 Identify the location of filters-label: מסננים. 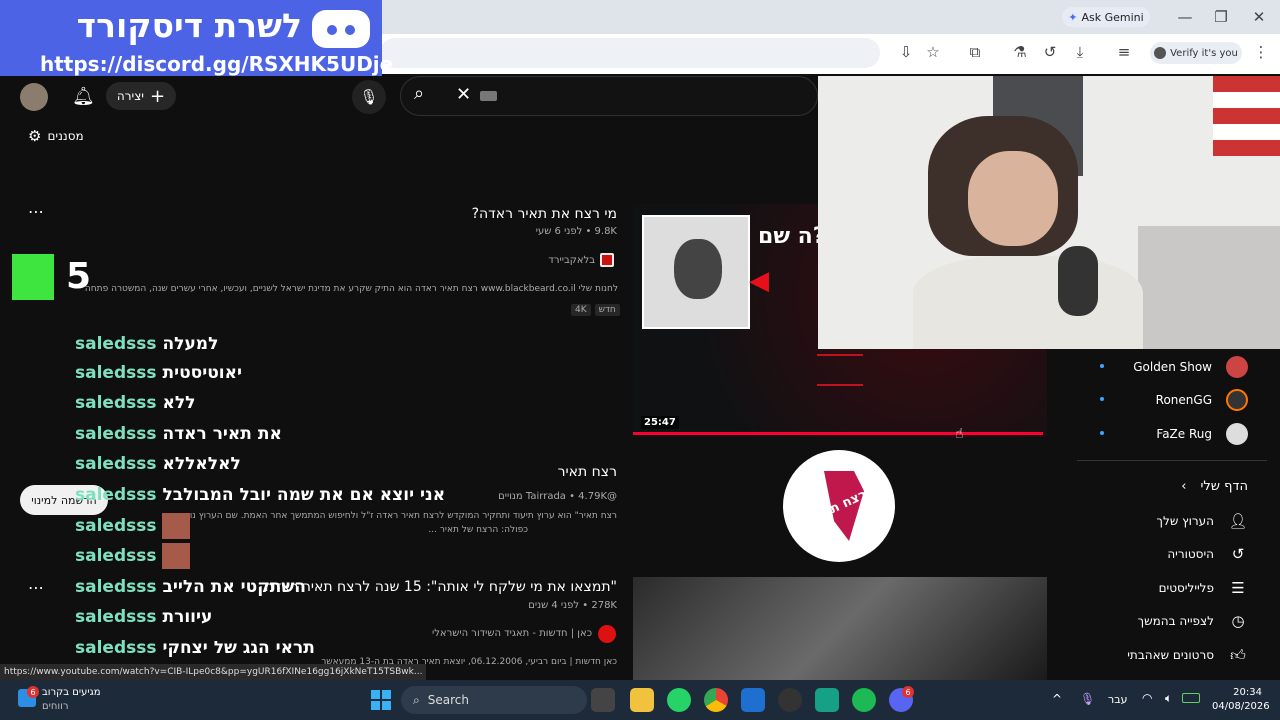
(65, 136).